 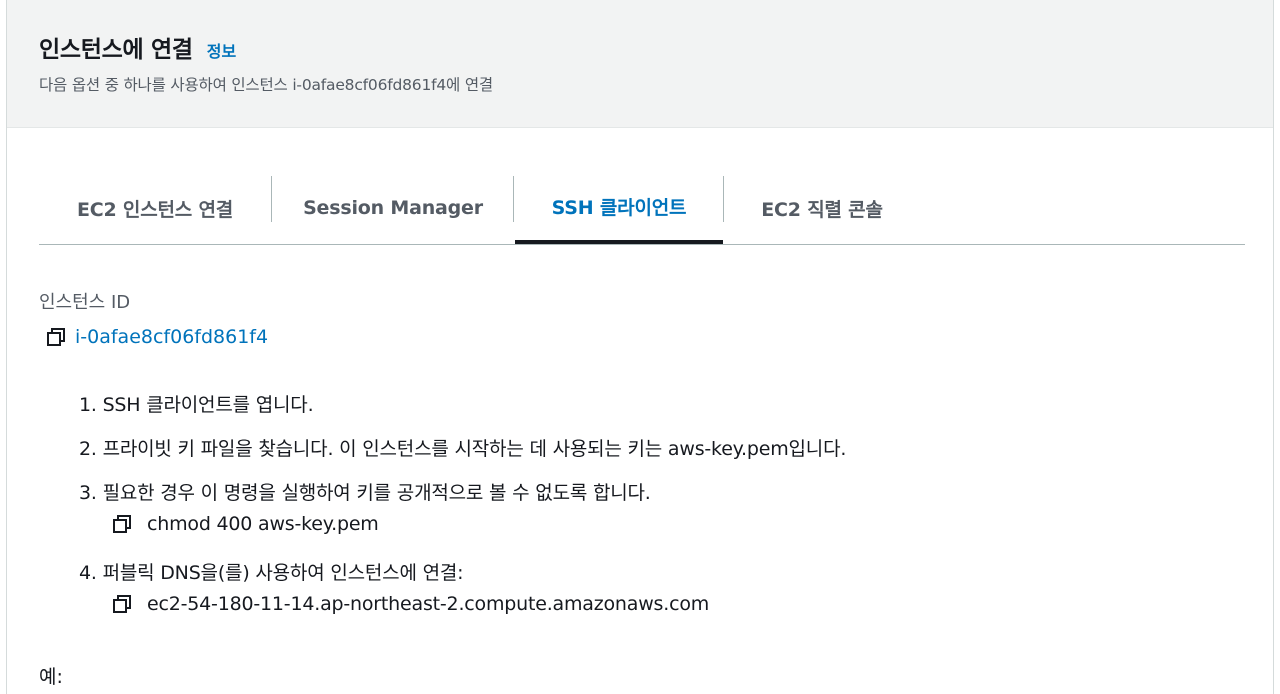 What do you see at coordinates (85, 302) in the screenshot?
I see `instance-id-label: 인스턴스 ID` at bounding box center [85, 302].